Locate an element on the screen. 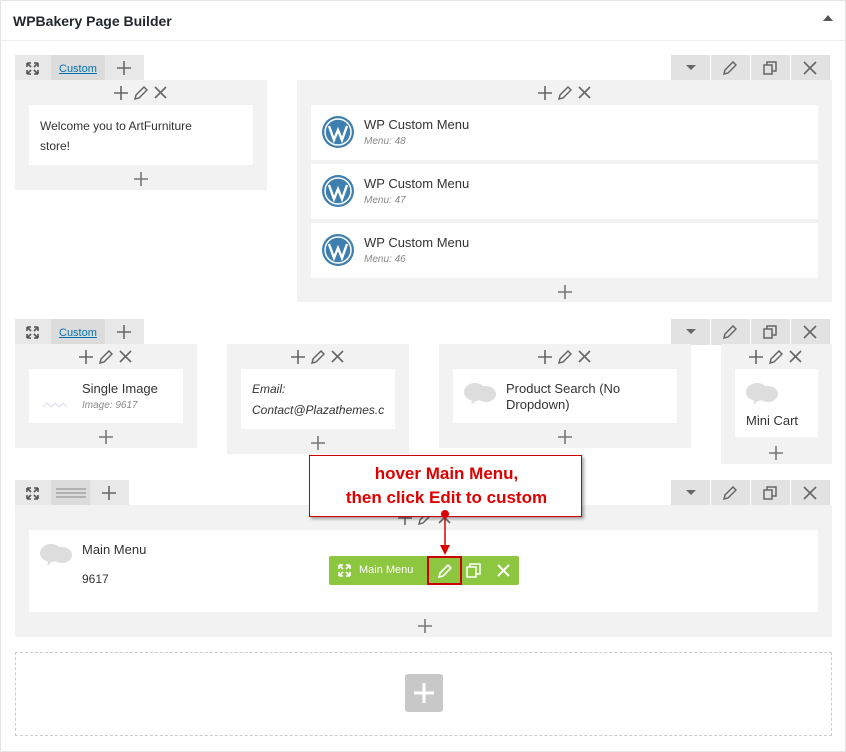  row1-column-1: Welcome you to ArtFurniture store! is located at coordinates (141, 135).